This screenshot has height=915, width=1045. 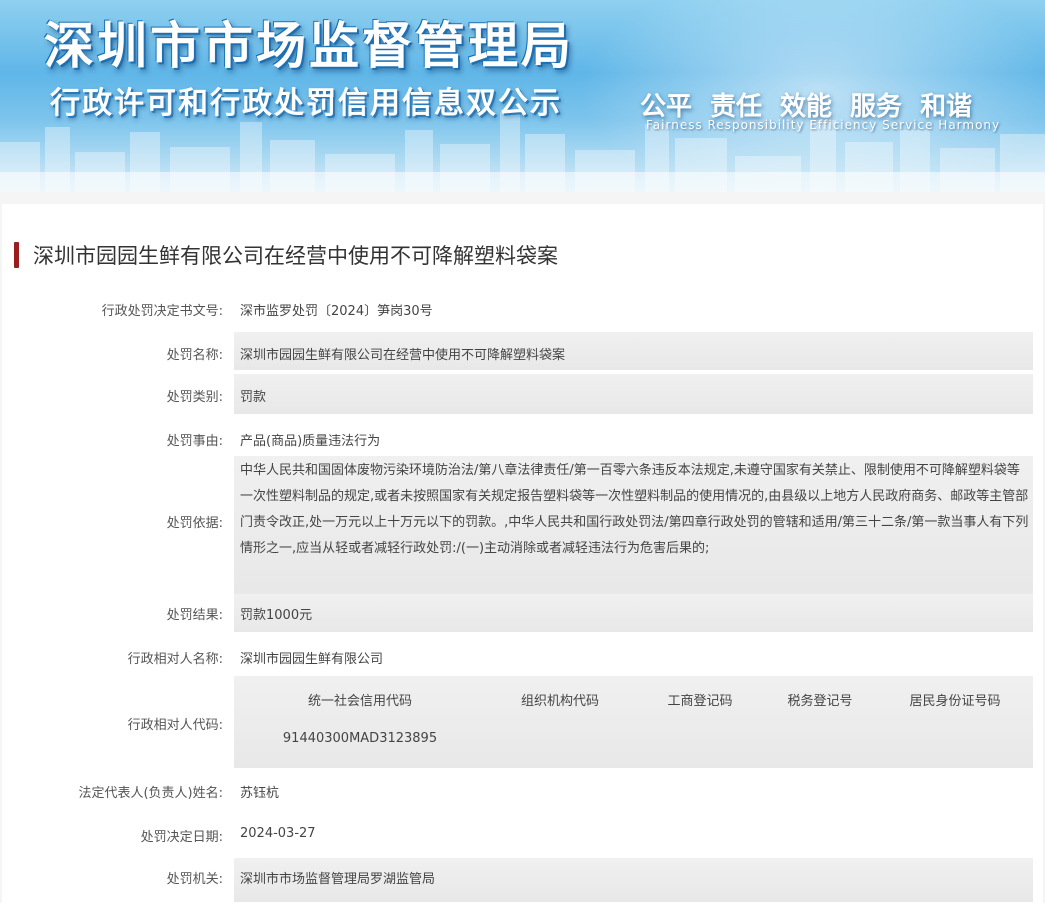 What do you see at coordinates (522, 307) in the screenshot?
I see `row-doc-no: 行政处罚决定书文号: 深市监罗处罚〔2024〕笋岗30号` at bounding box center [522, 307].